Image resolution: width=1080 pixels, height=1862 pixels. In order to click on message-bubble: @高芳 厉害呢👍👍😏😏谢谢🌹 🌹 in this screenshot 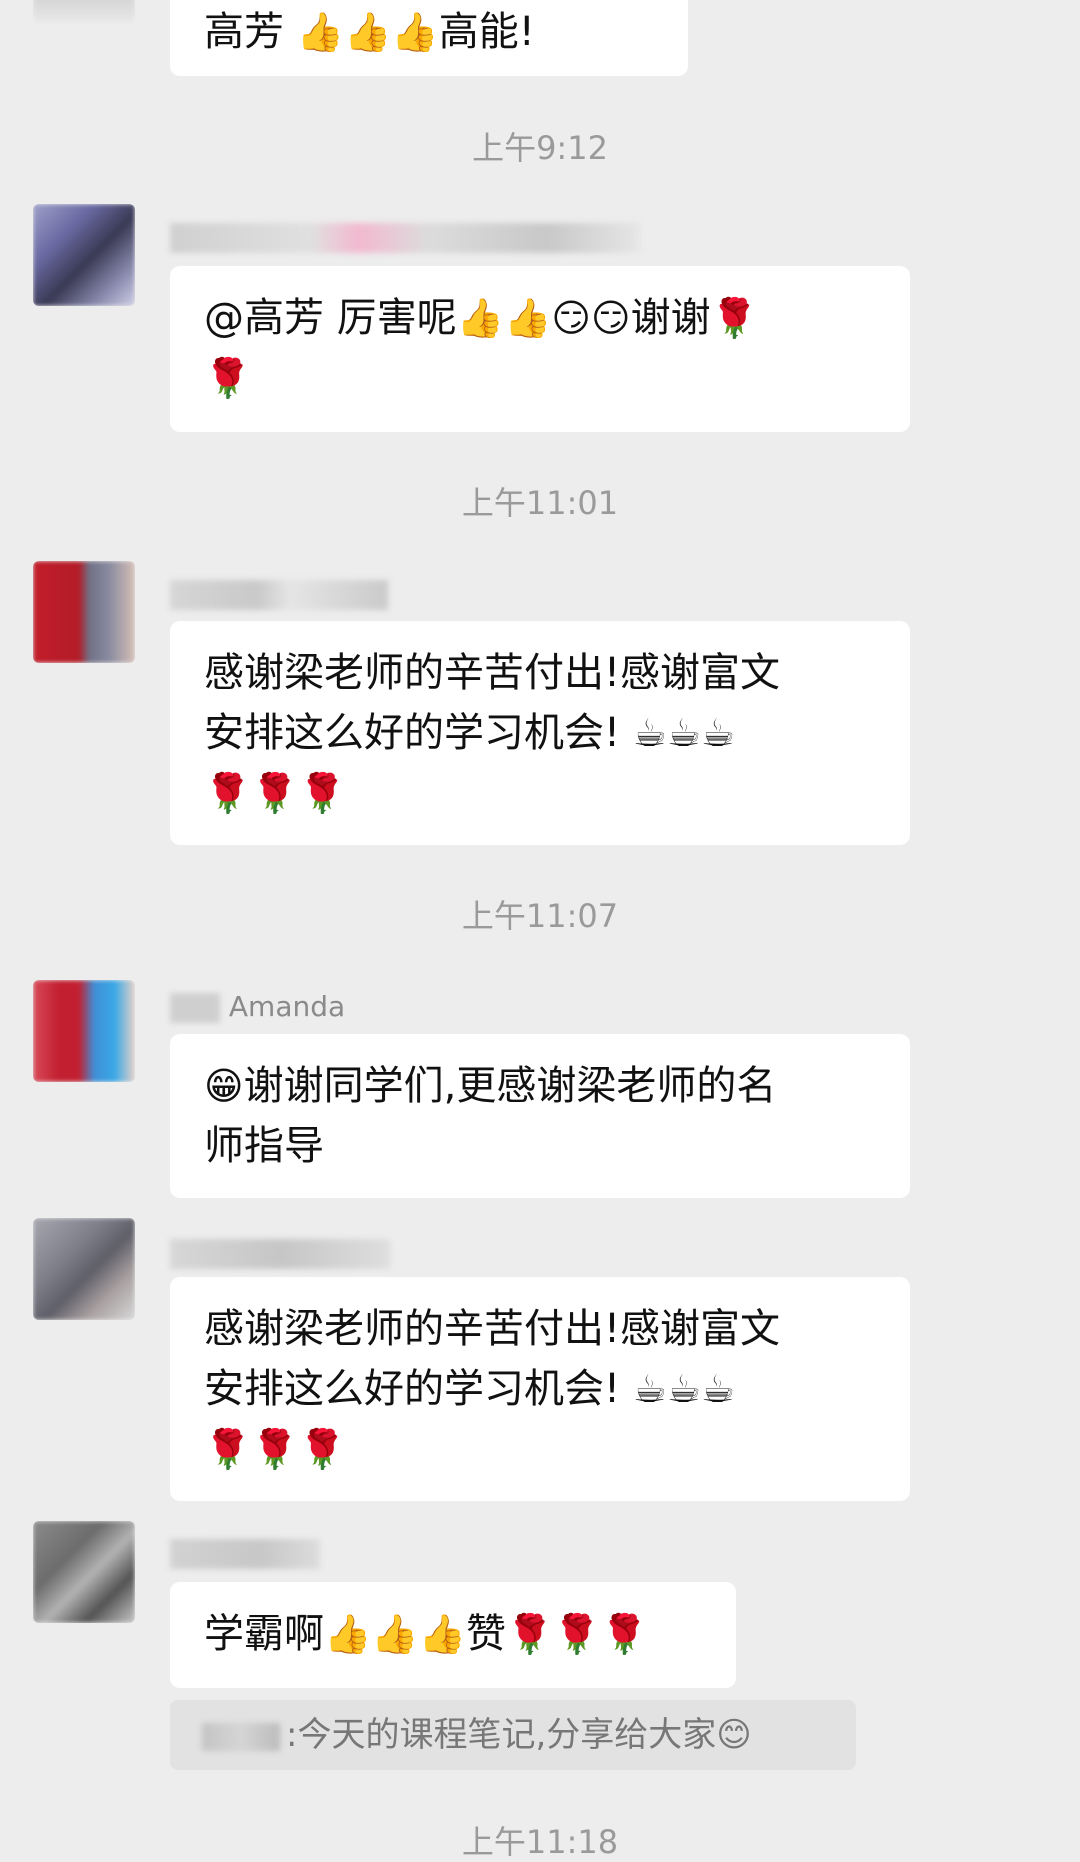, I will do `click(540, 349)`.